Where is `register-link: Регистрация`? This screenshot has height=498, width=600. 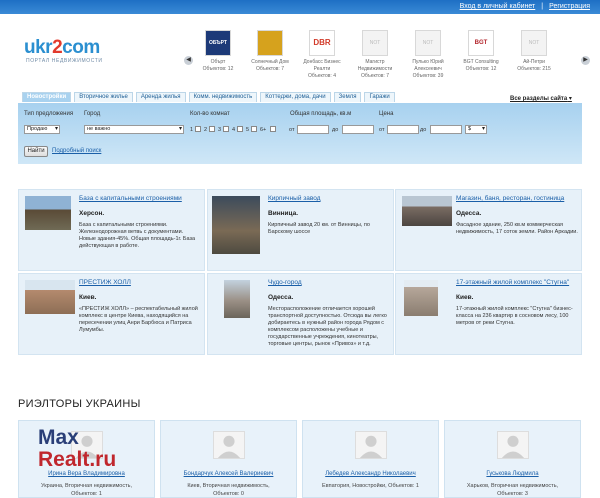
register-link: Регистрация is located at coordinates (569, 6).